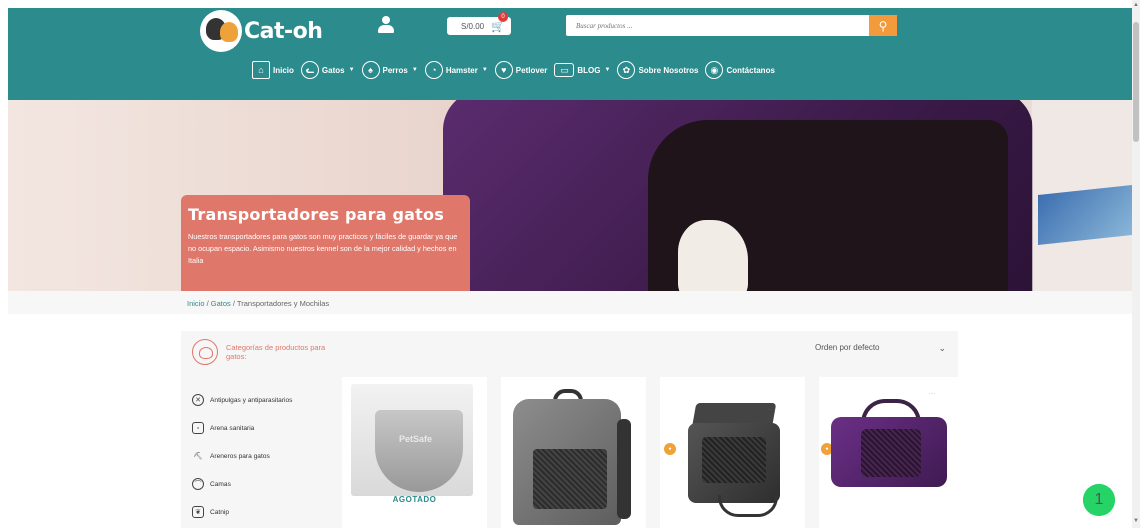 This screenshot has height=528, width=1140. Describe the element at coordinates (414, 499) in the screenshot. I see `out-of-stock-badge: AGOTADO` at that location.